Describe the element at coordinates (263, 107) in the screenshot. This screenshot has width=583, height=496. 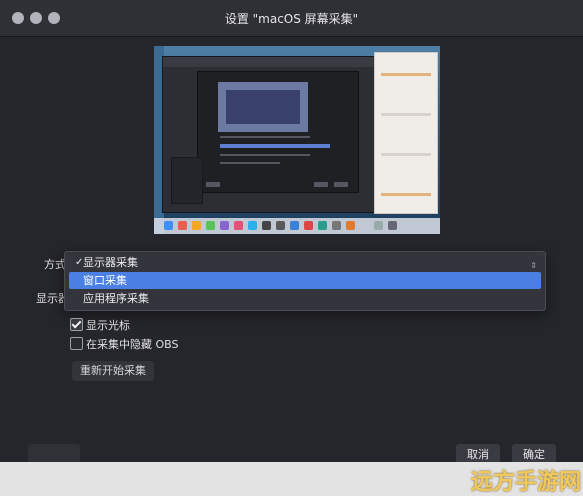
I see `preview-thumbnail` at that location.